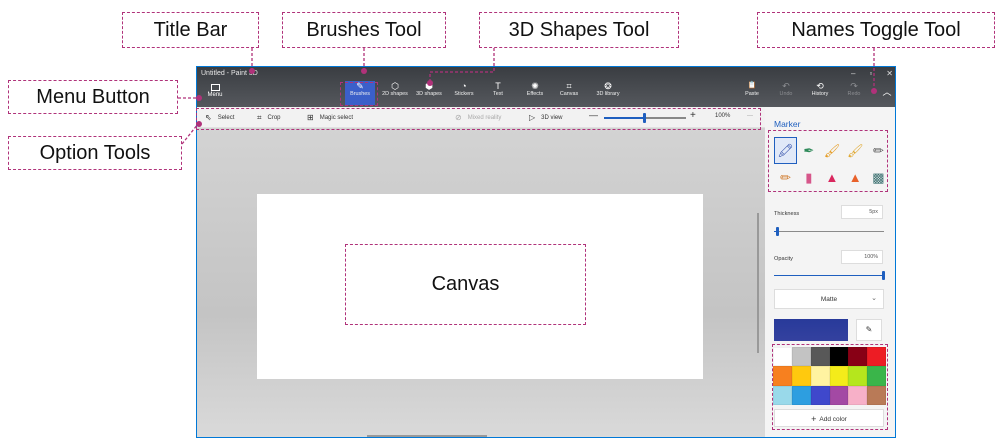 Image resolution: width=1000 pixels, height=439 pixels. Describe the element at coordinates (93, 97) in the screenshot. I see `callout-menu-button: Menu Button` at that location.